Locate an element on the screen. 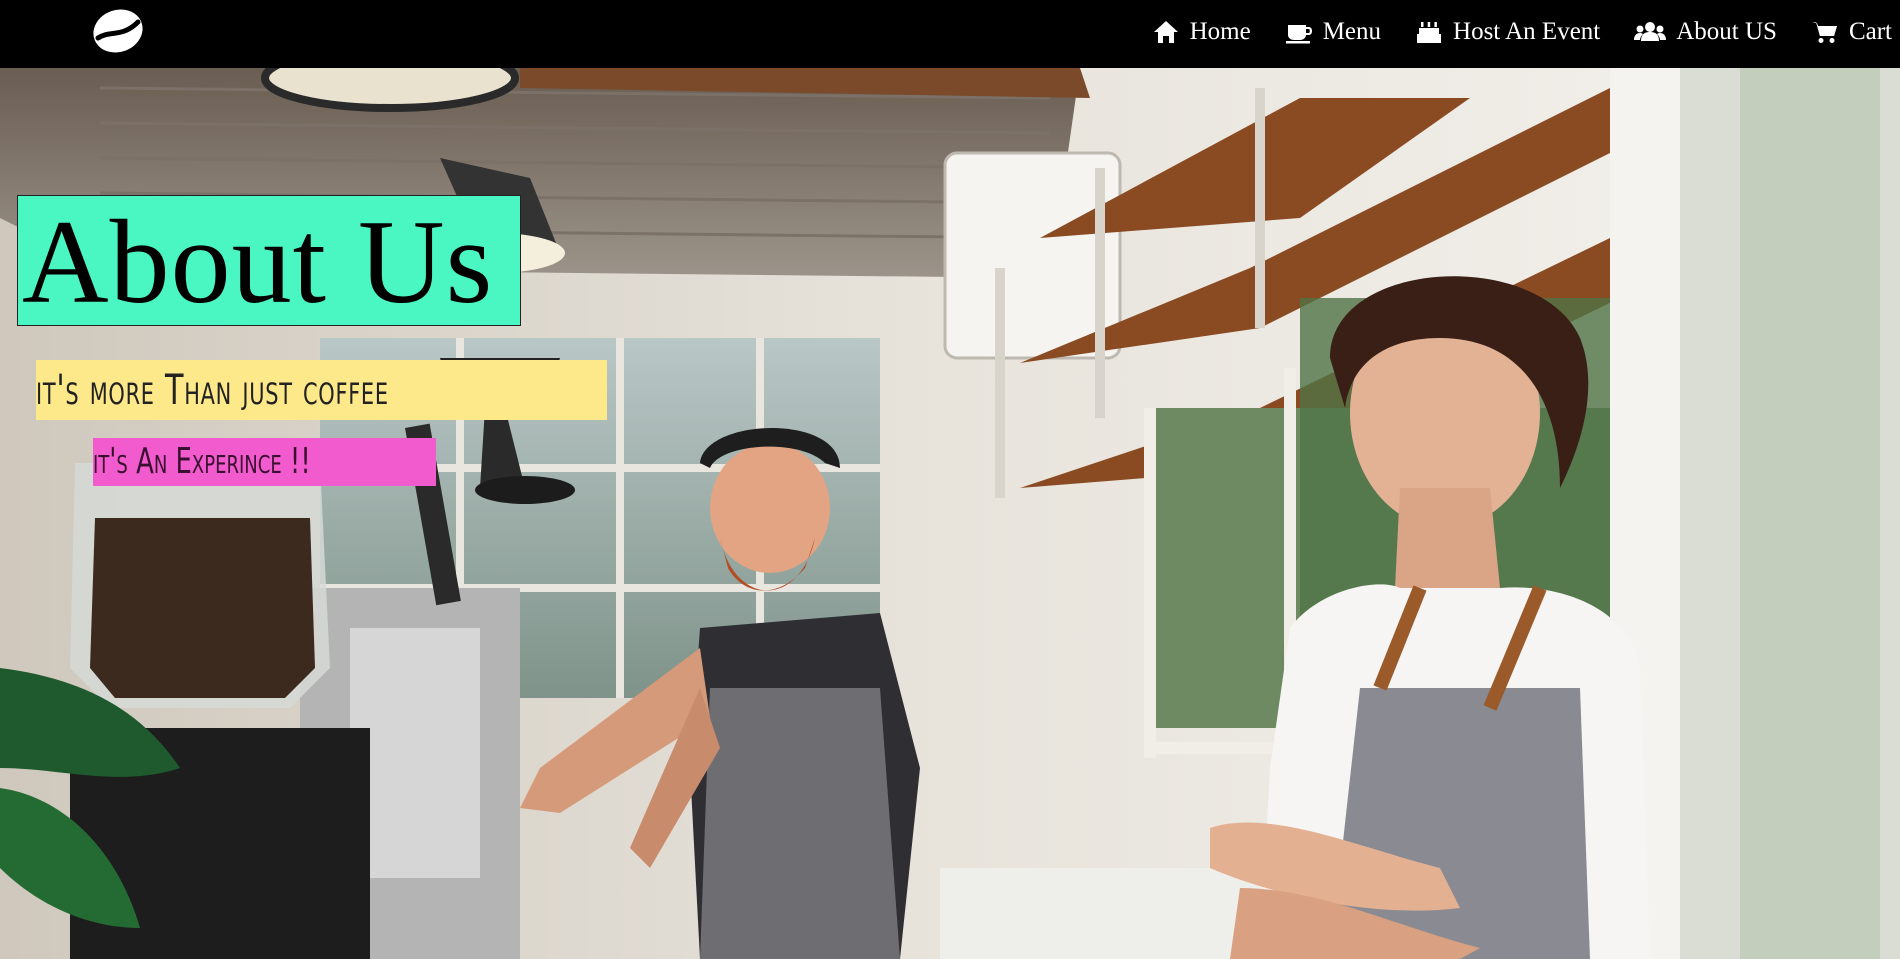 Image resolution: width=1900 pixels, height=959 pixels. navbar: Home Menu Host An Event About US Cart is located at coordinates (950, 34).